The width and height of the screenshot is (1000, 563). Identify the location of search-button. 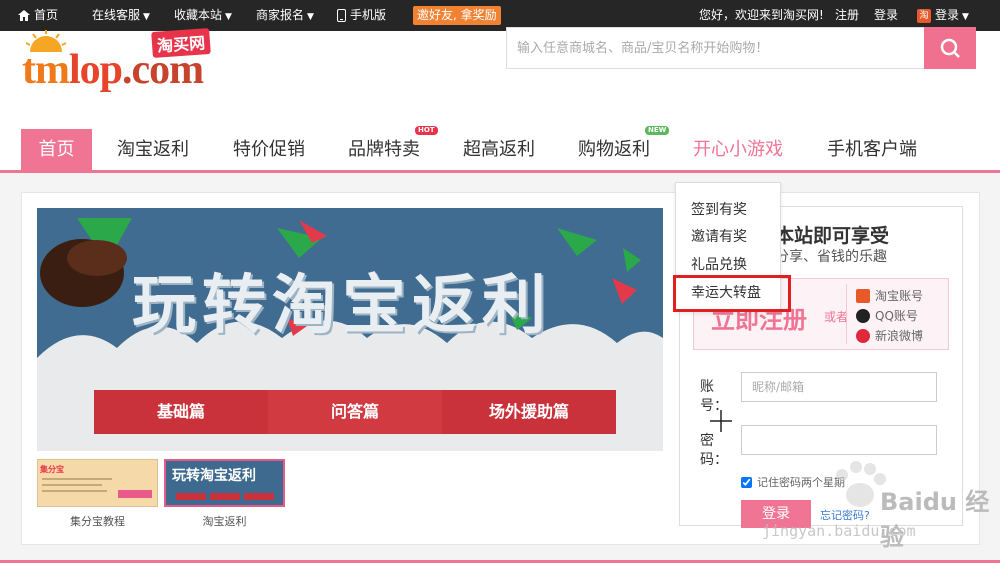
(950, 48).